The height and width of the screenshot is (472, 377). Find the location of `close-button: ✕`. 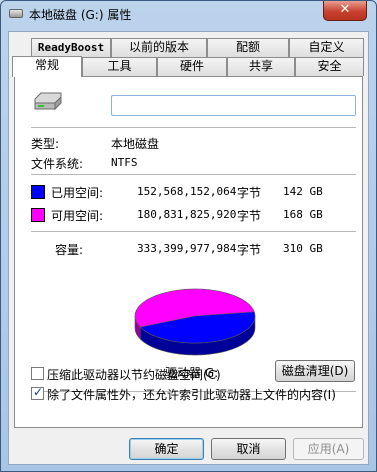

close-button: ✕ is located at coordinates (345, 11).